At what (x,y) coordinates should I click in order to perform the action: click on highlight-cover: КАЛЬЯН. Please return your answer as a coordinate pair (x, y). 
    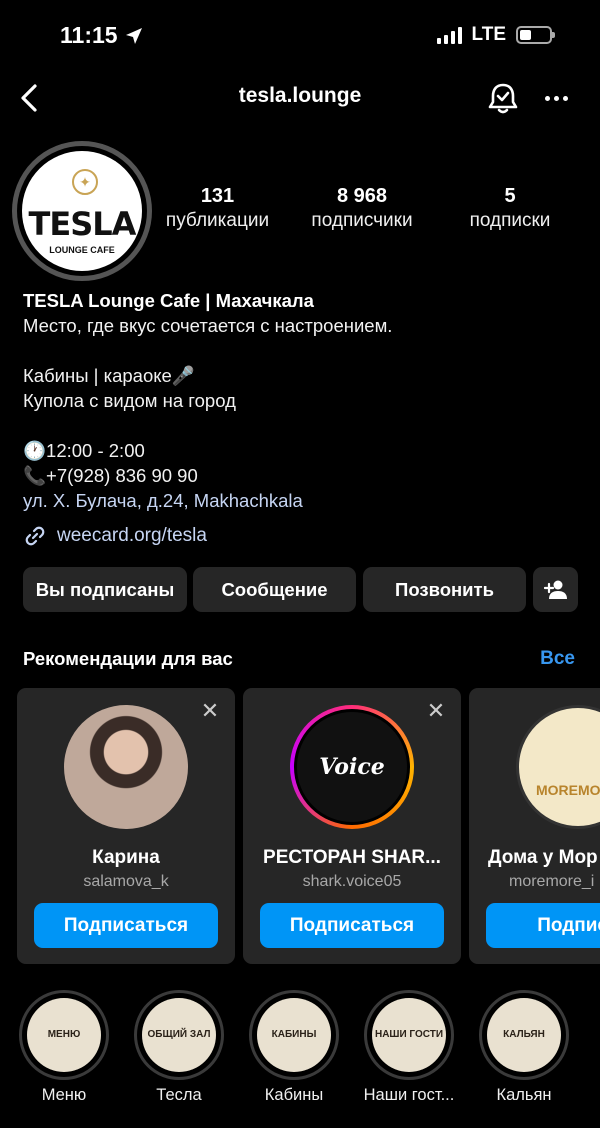
    Looking at the image, I should click on (524, 1035).